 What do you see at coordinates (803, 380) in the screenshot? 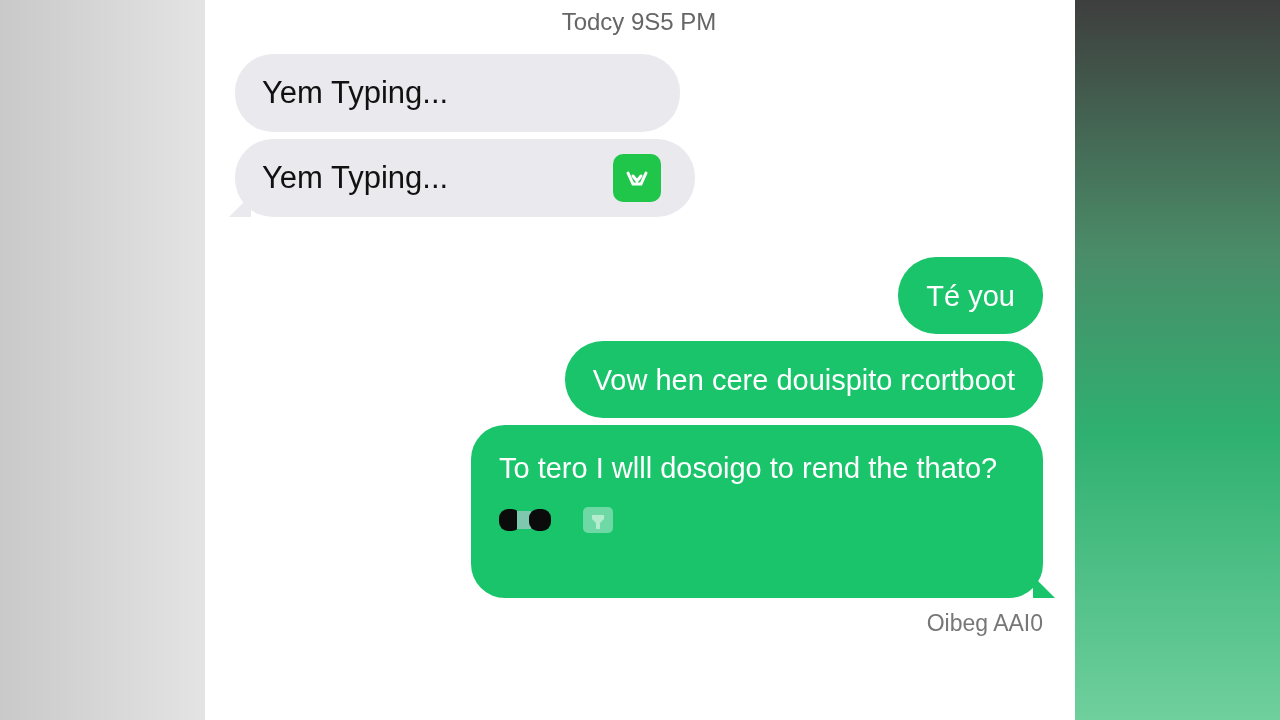
I see `message-text: Vow hen cere douispito rcortboot` at bounding box center [803, 380].